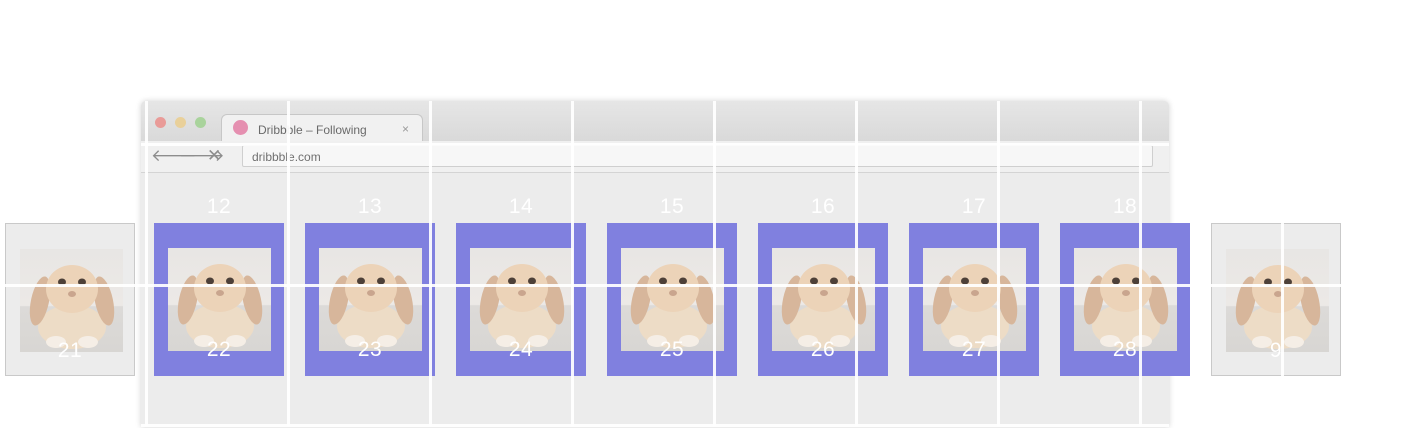  What do you see at coordinates (521, 349) in the screenshot?
I see `tile-bottom-number: 24` at bounding box center [521, 349].